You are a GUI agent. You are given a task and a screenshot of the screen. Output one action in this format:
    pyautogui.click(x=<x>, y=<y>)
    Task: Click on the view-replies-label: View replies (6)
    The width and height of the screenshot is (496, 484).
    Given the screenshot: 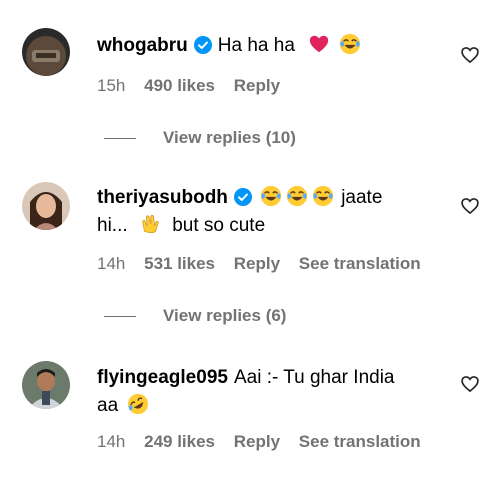 What is the action you would take?
    pyautogui.click(x=224, y=316)
    